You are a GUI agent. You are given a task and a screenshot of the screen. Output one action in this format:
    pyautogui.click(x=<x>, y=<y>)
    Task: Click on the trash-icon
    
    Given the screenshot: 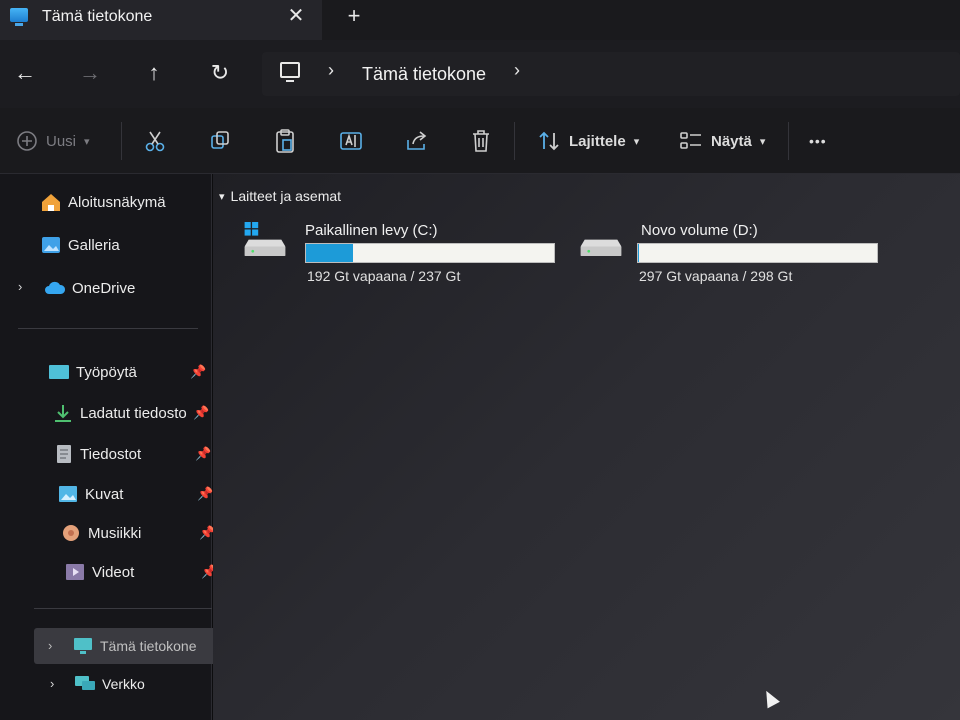 What is the action you would take?
    pyautogui.click(x=481, y=141)
    